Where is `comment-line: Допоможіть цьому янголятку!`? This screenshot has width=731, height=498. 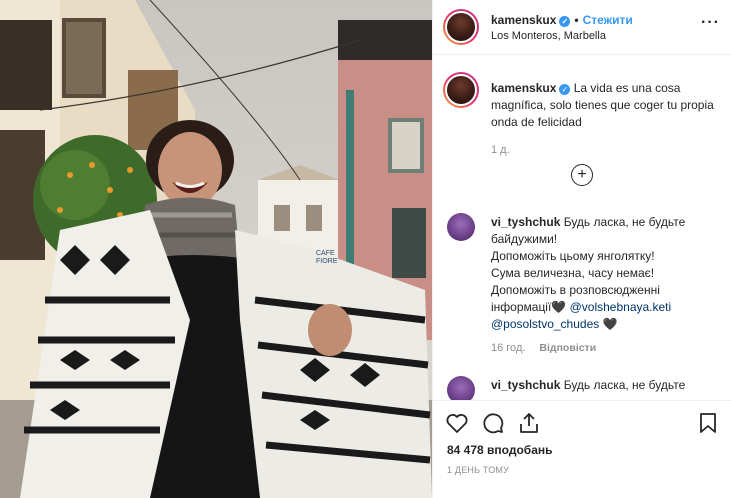 comment-line: Допоможіть цьому янголятку! is located at coordinates (573, 256).